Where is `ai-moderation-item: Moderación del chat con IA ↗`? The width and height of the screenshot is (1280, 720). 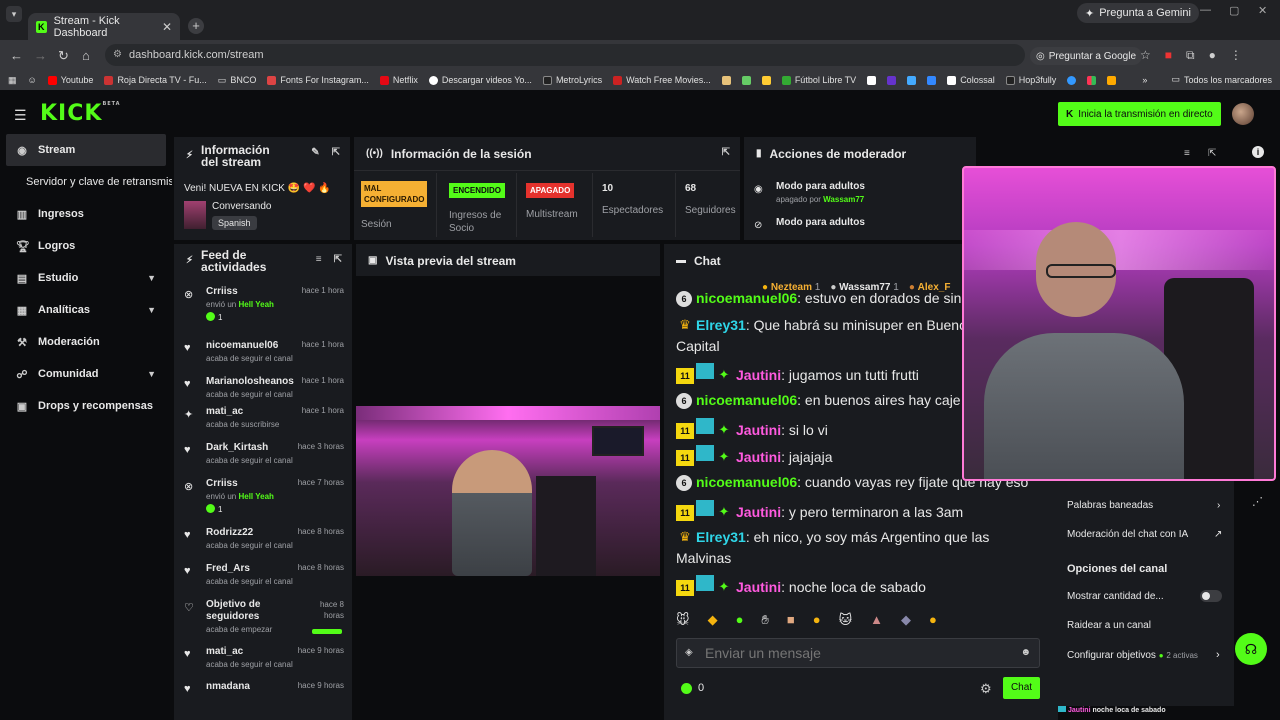
ai-moderation-item: Moderación del chat con IA ↗ is located at coordinates (1144, 534).